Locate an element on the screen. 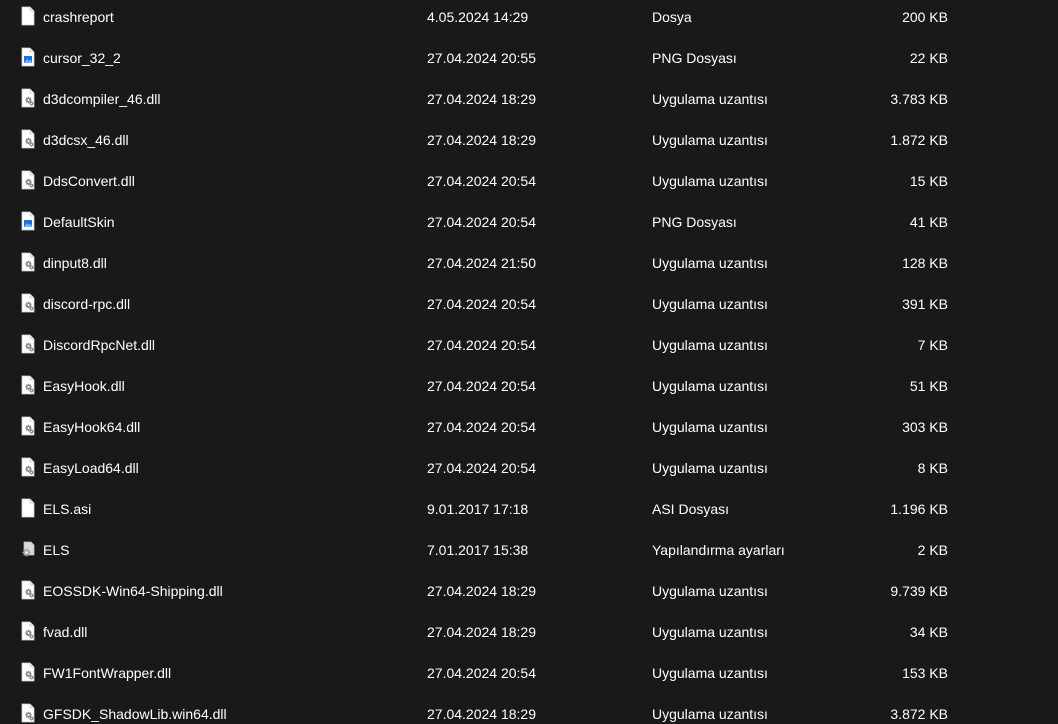 This screenshot has height=724, width=1058. file-name: d3dcsx_46.dll is located at coordinates (86, 140).